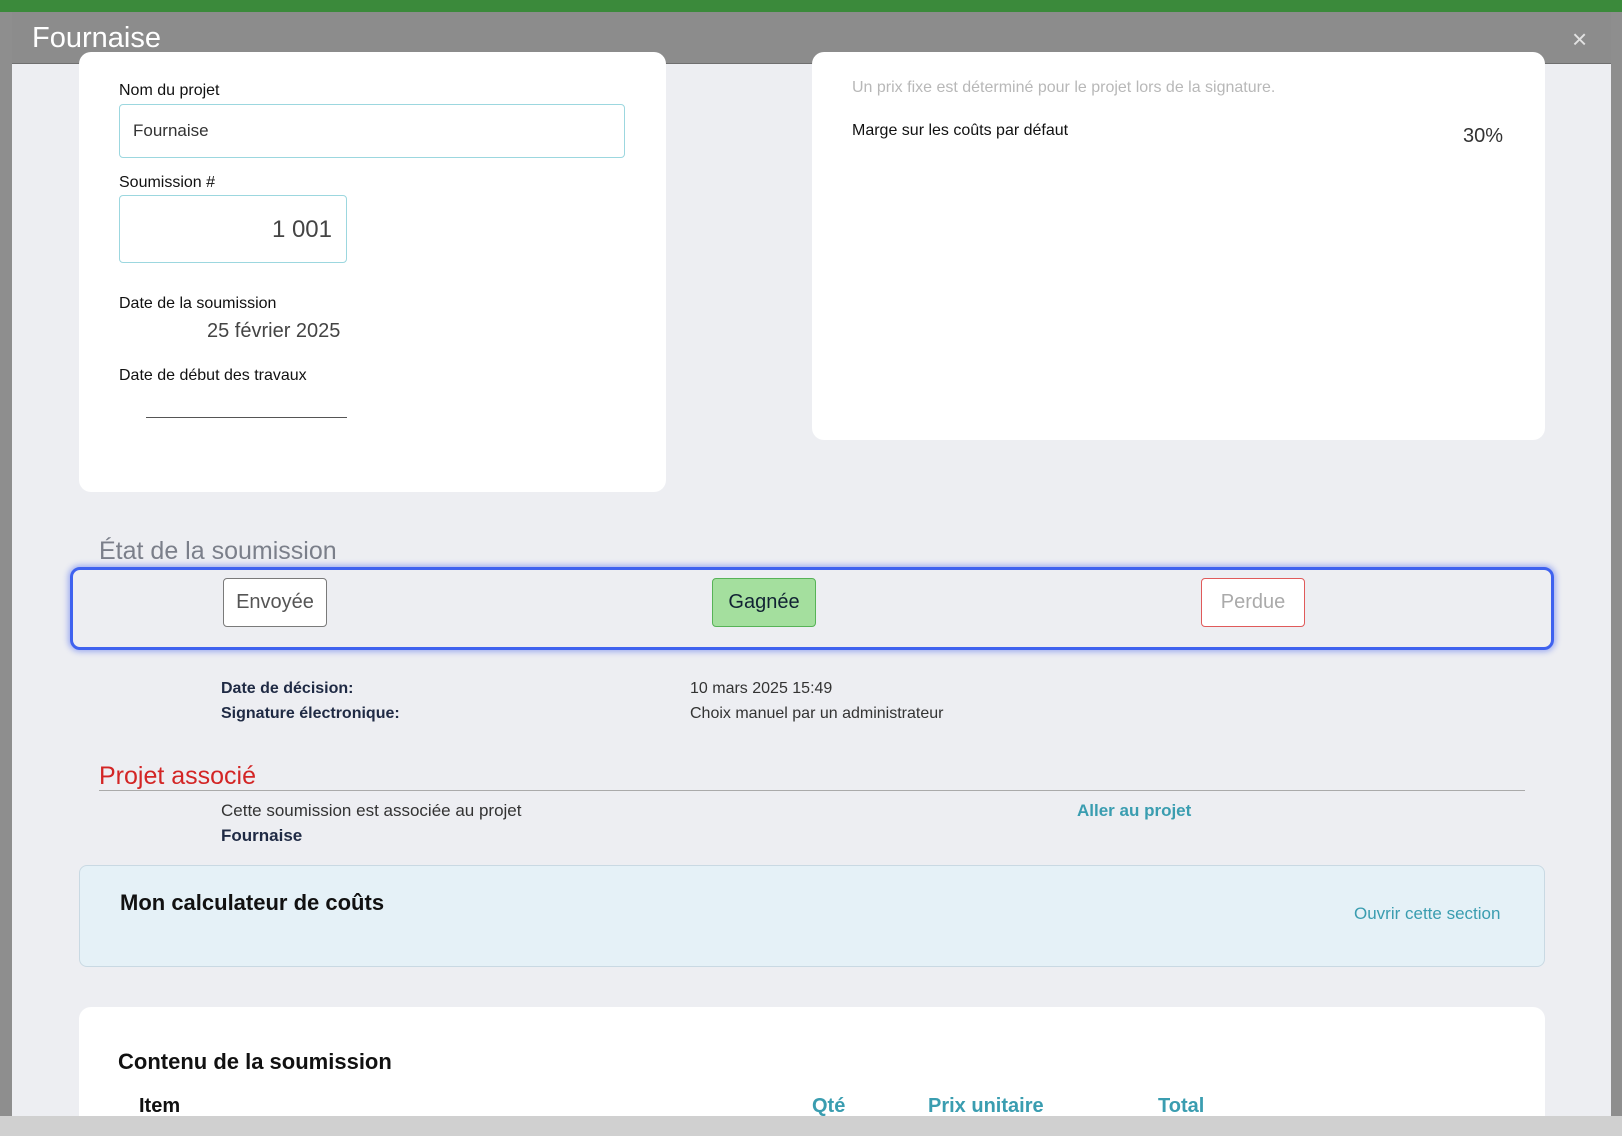 The width and height of the screenshot is (1622, 1136). Describe the element at coordinates (1483, 136) in the screenshot. I see `default-margin-value: 30%` at that location.